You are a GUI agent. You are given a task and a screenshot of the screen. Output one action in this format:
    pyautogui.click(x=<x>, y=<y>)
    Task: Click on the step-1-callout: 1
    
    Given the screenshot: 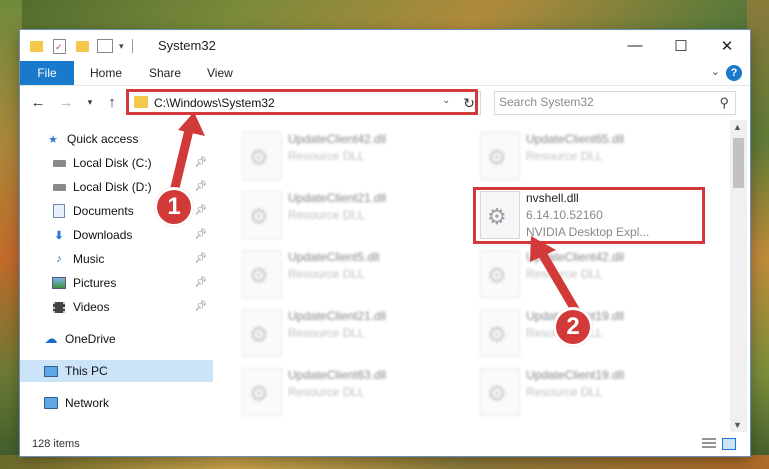 What is the action you would take?
    pyautogui.click(x=174, y=207)
    